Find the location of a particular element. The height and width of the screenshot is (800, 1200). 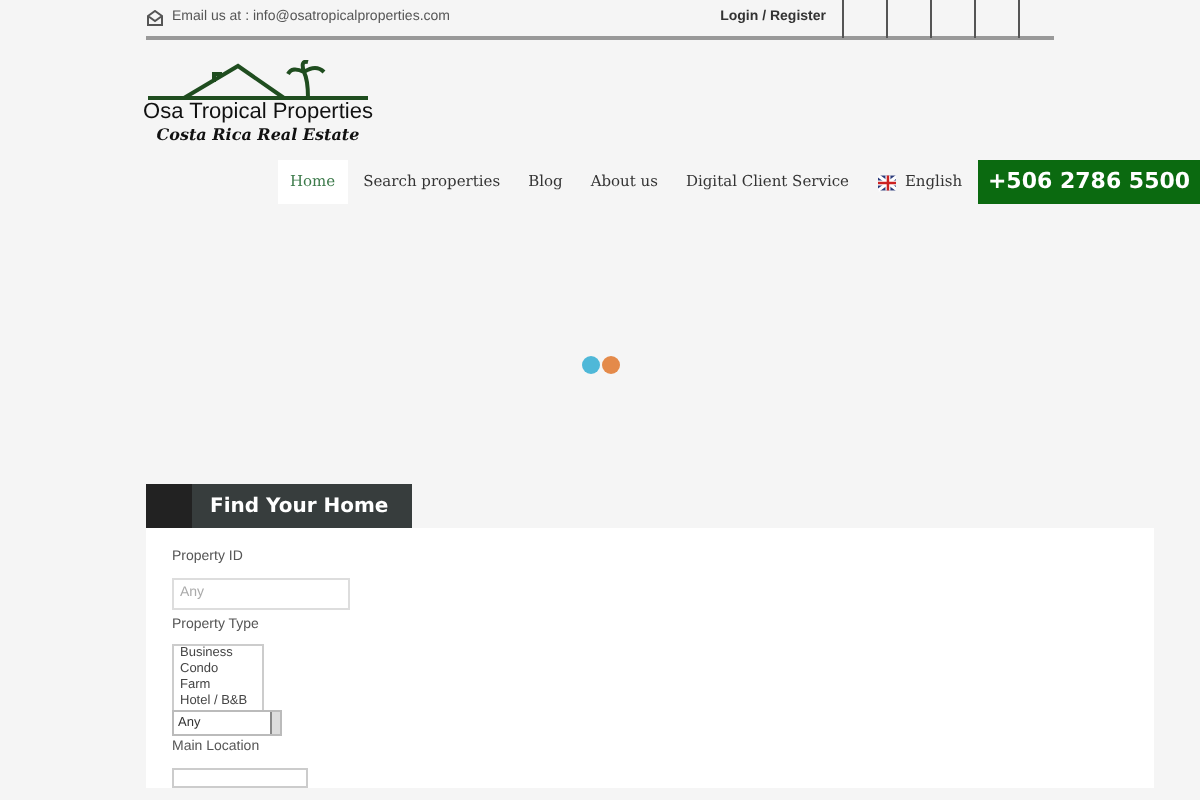

house-palm-logo-icon is located at coordinates (258, 80).